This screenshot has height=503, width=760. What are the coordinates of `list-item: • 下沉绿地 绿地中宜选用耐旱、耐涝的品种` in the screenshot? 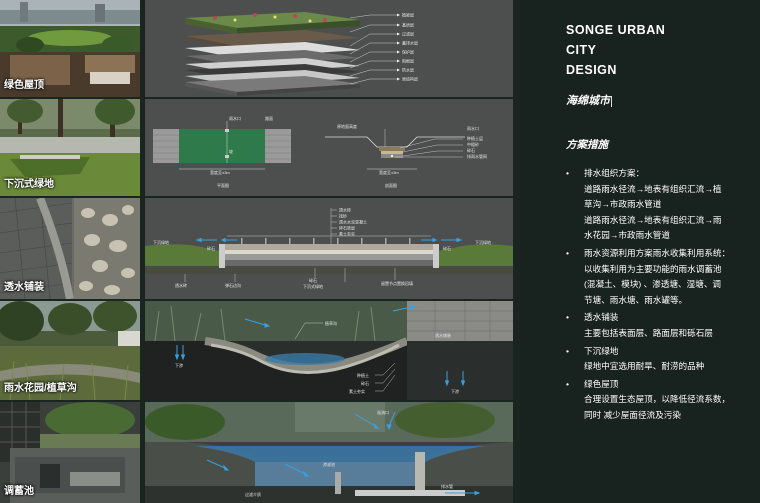 It's located at (659, 359).